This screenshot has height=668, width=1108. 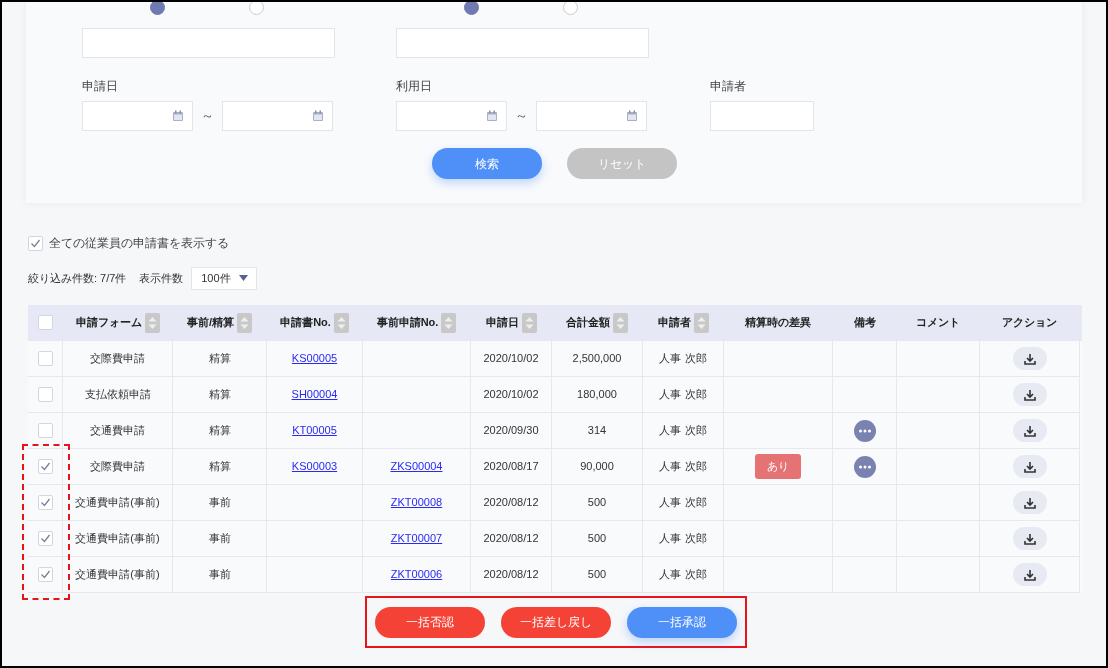 What do you see at coordinates (502, 323) in the screenshot?
I see `column-header: 申請日` at bounding box center [502, 323].